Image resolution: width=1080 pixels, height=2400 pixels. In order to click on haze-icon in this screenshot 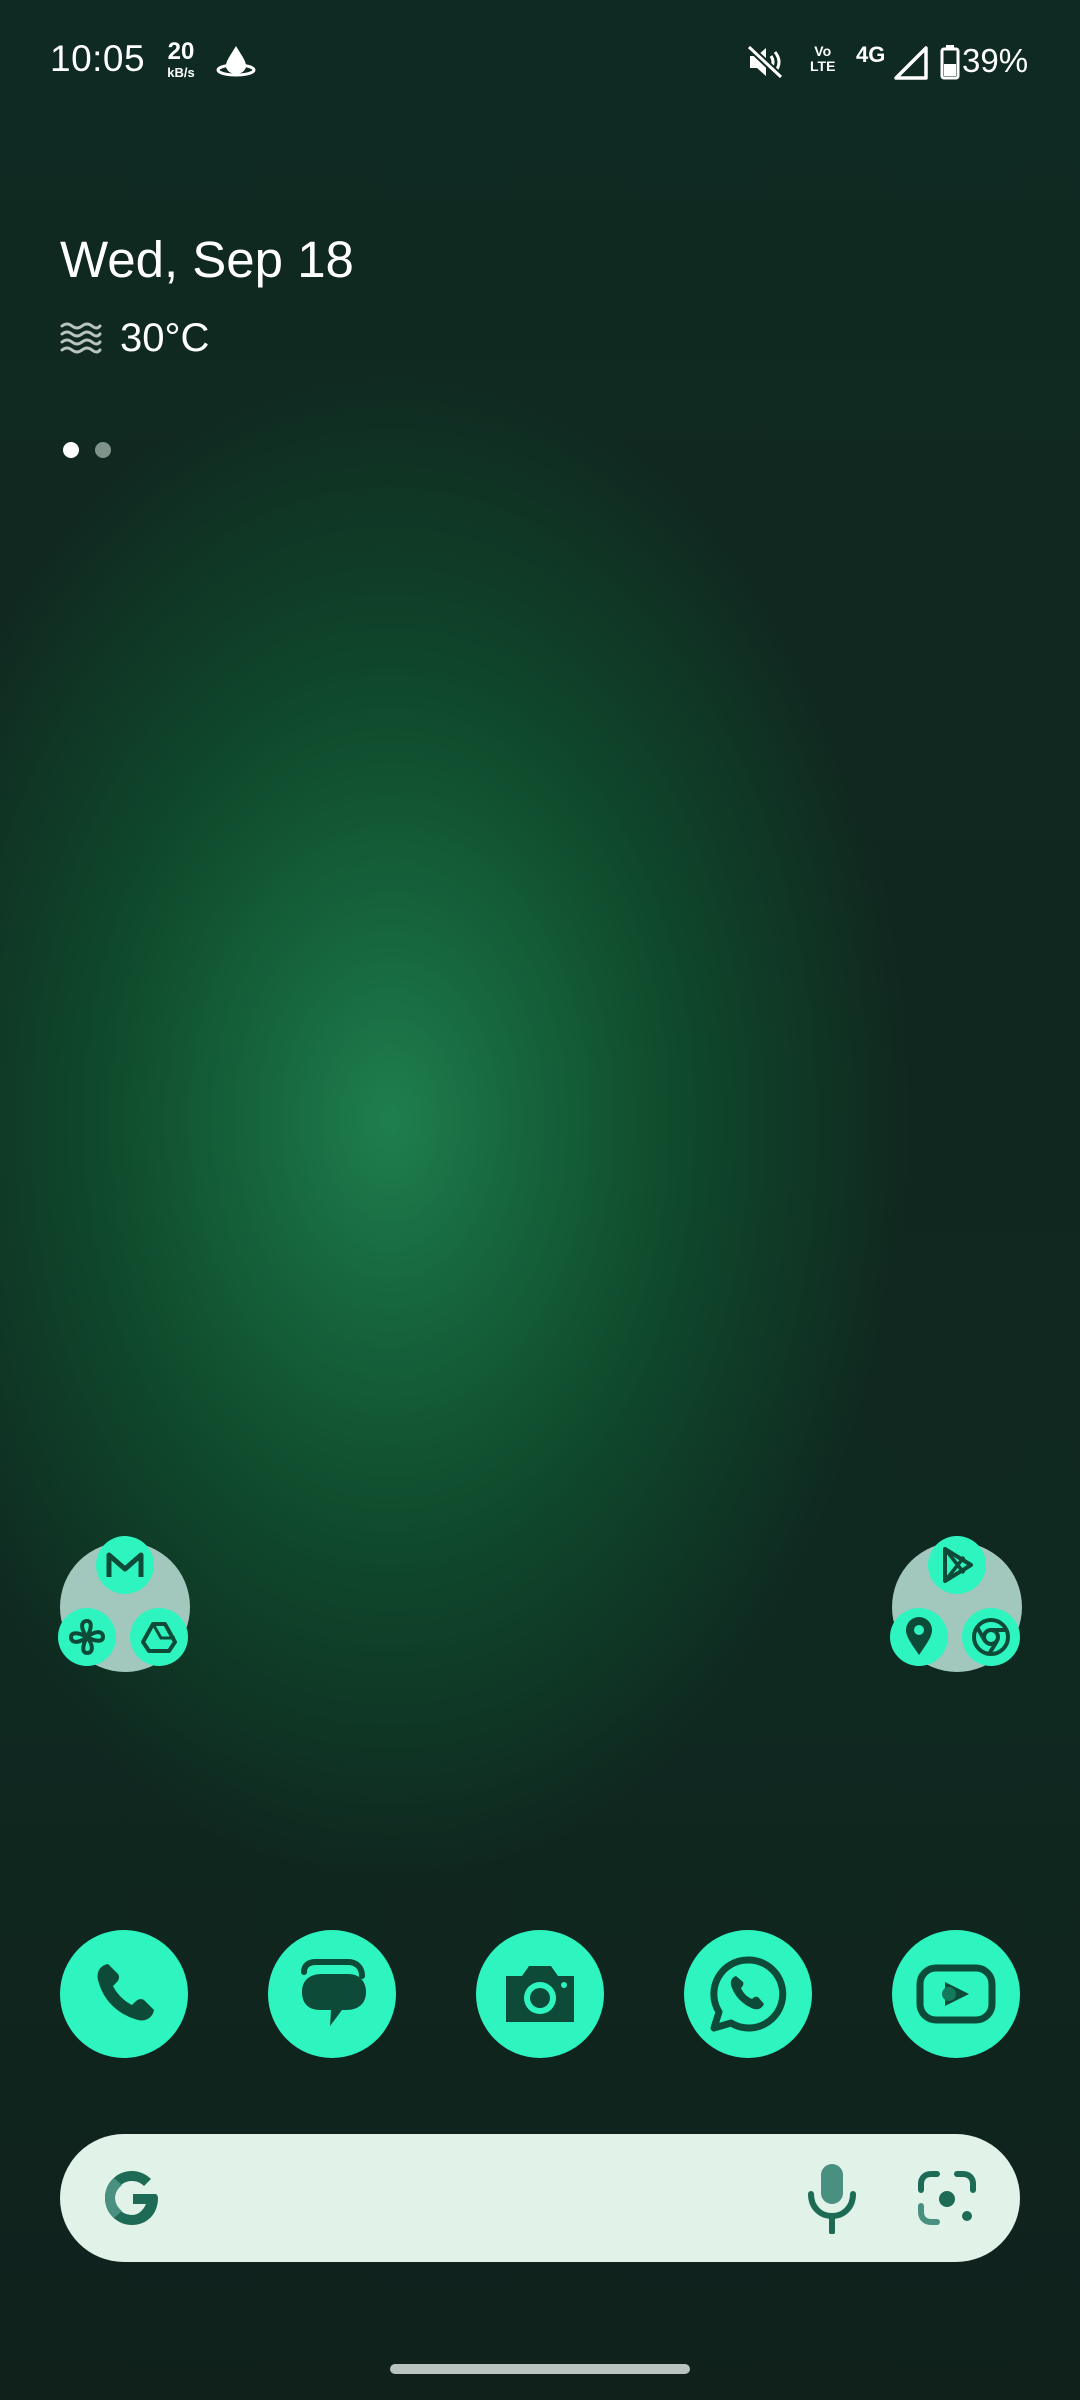, I will do `click(81, 338)`.